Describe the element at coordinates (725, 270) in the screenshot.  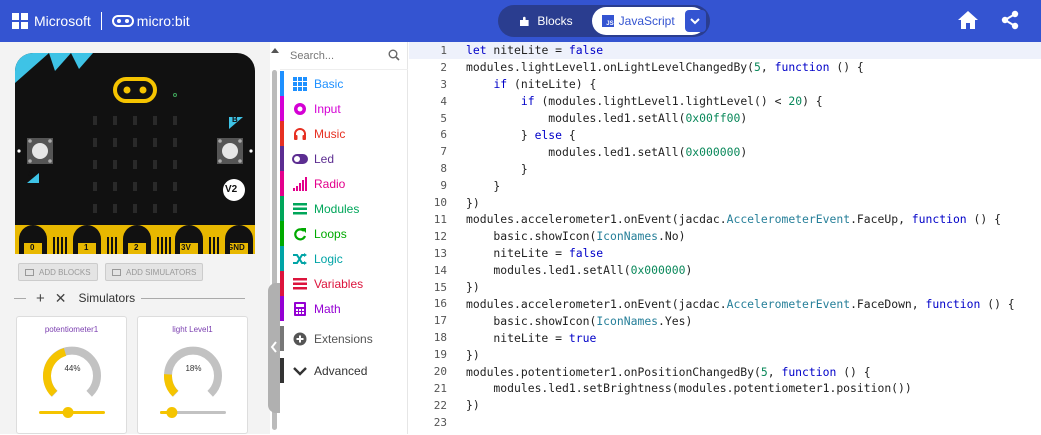
I see `code-line: 14 modules.led1.setAll(0x000000)` at that location.